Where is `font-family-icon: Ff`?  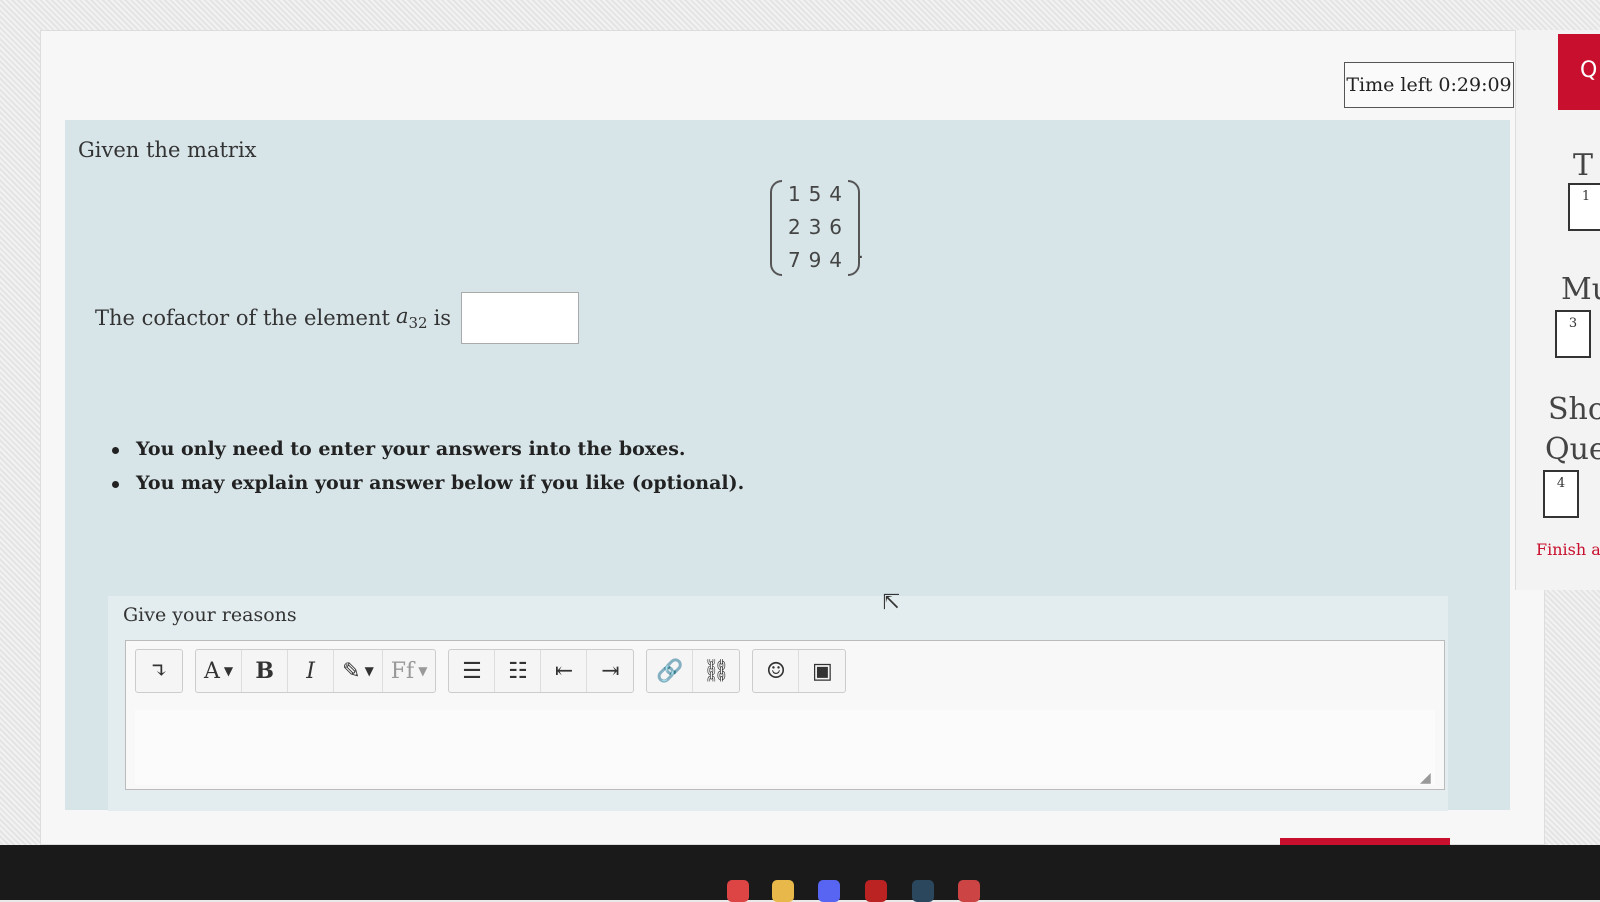
font-family-icon: Ff is located at coordinates (402, 671).